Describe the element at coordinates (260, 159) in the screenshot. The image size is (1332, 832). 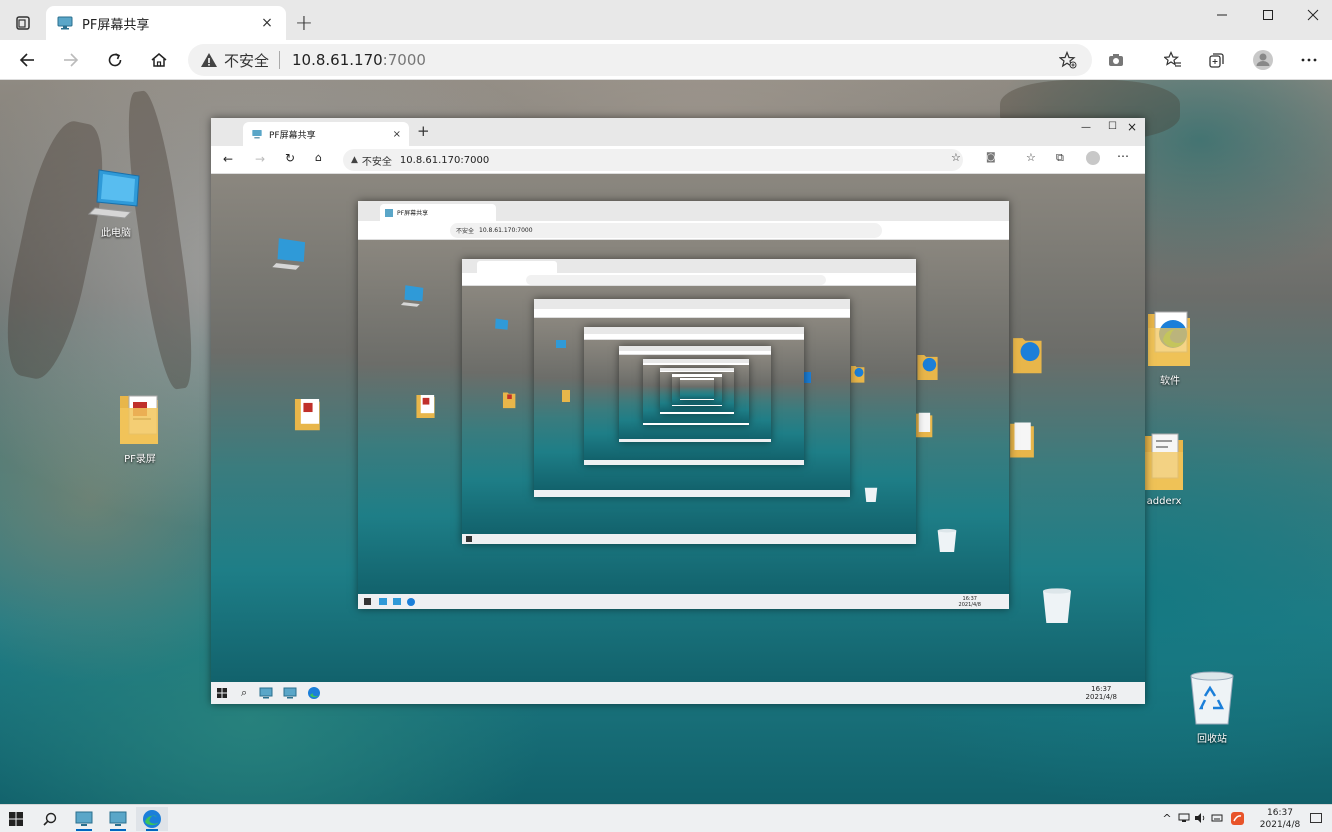
I see `nested-forward-icon: →` at that location.